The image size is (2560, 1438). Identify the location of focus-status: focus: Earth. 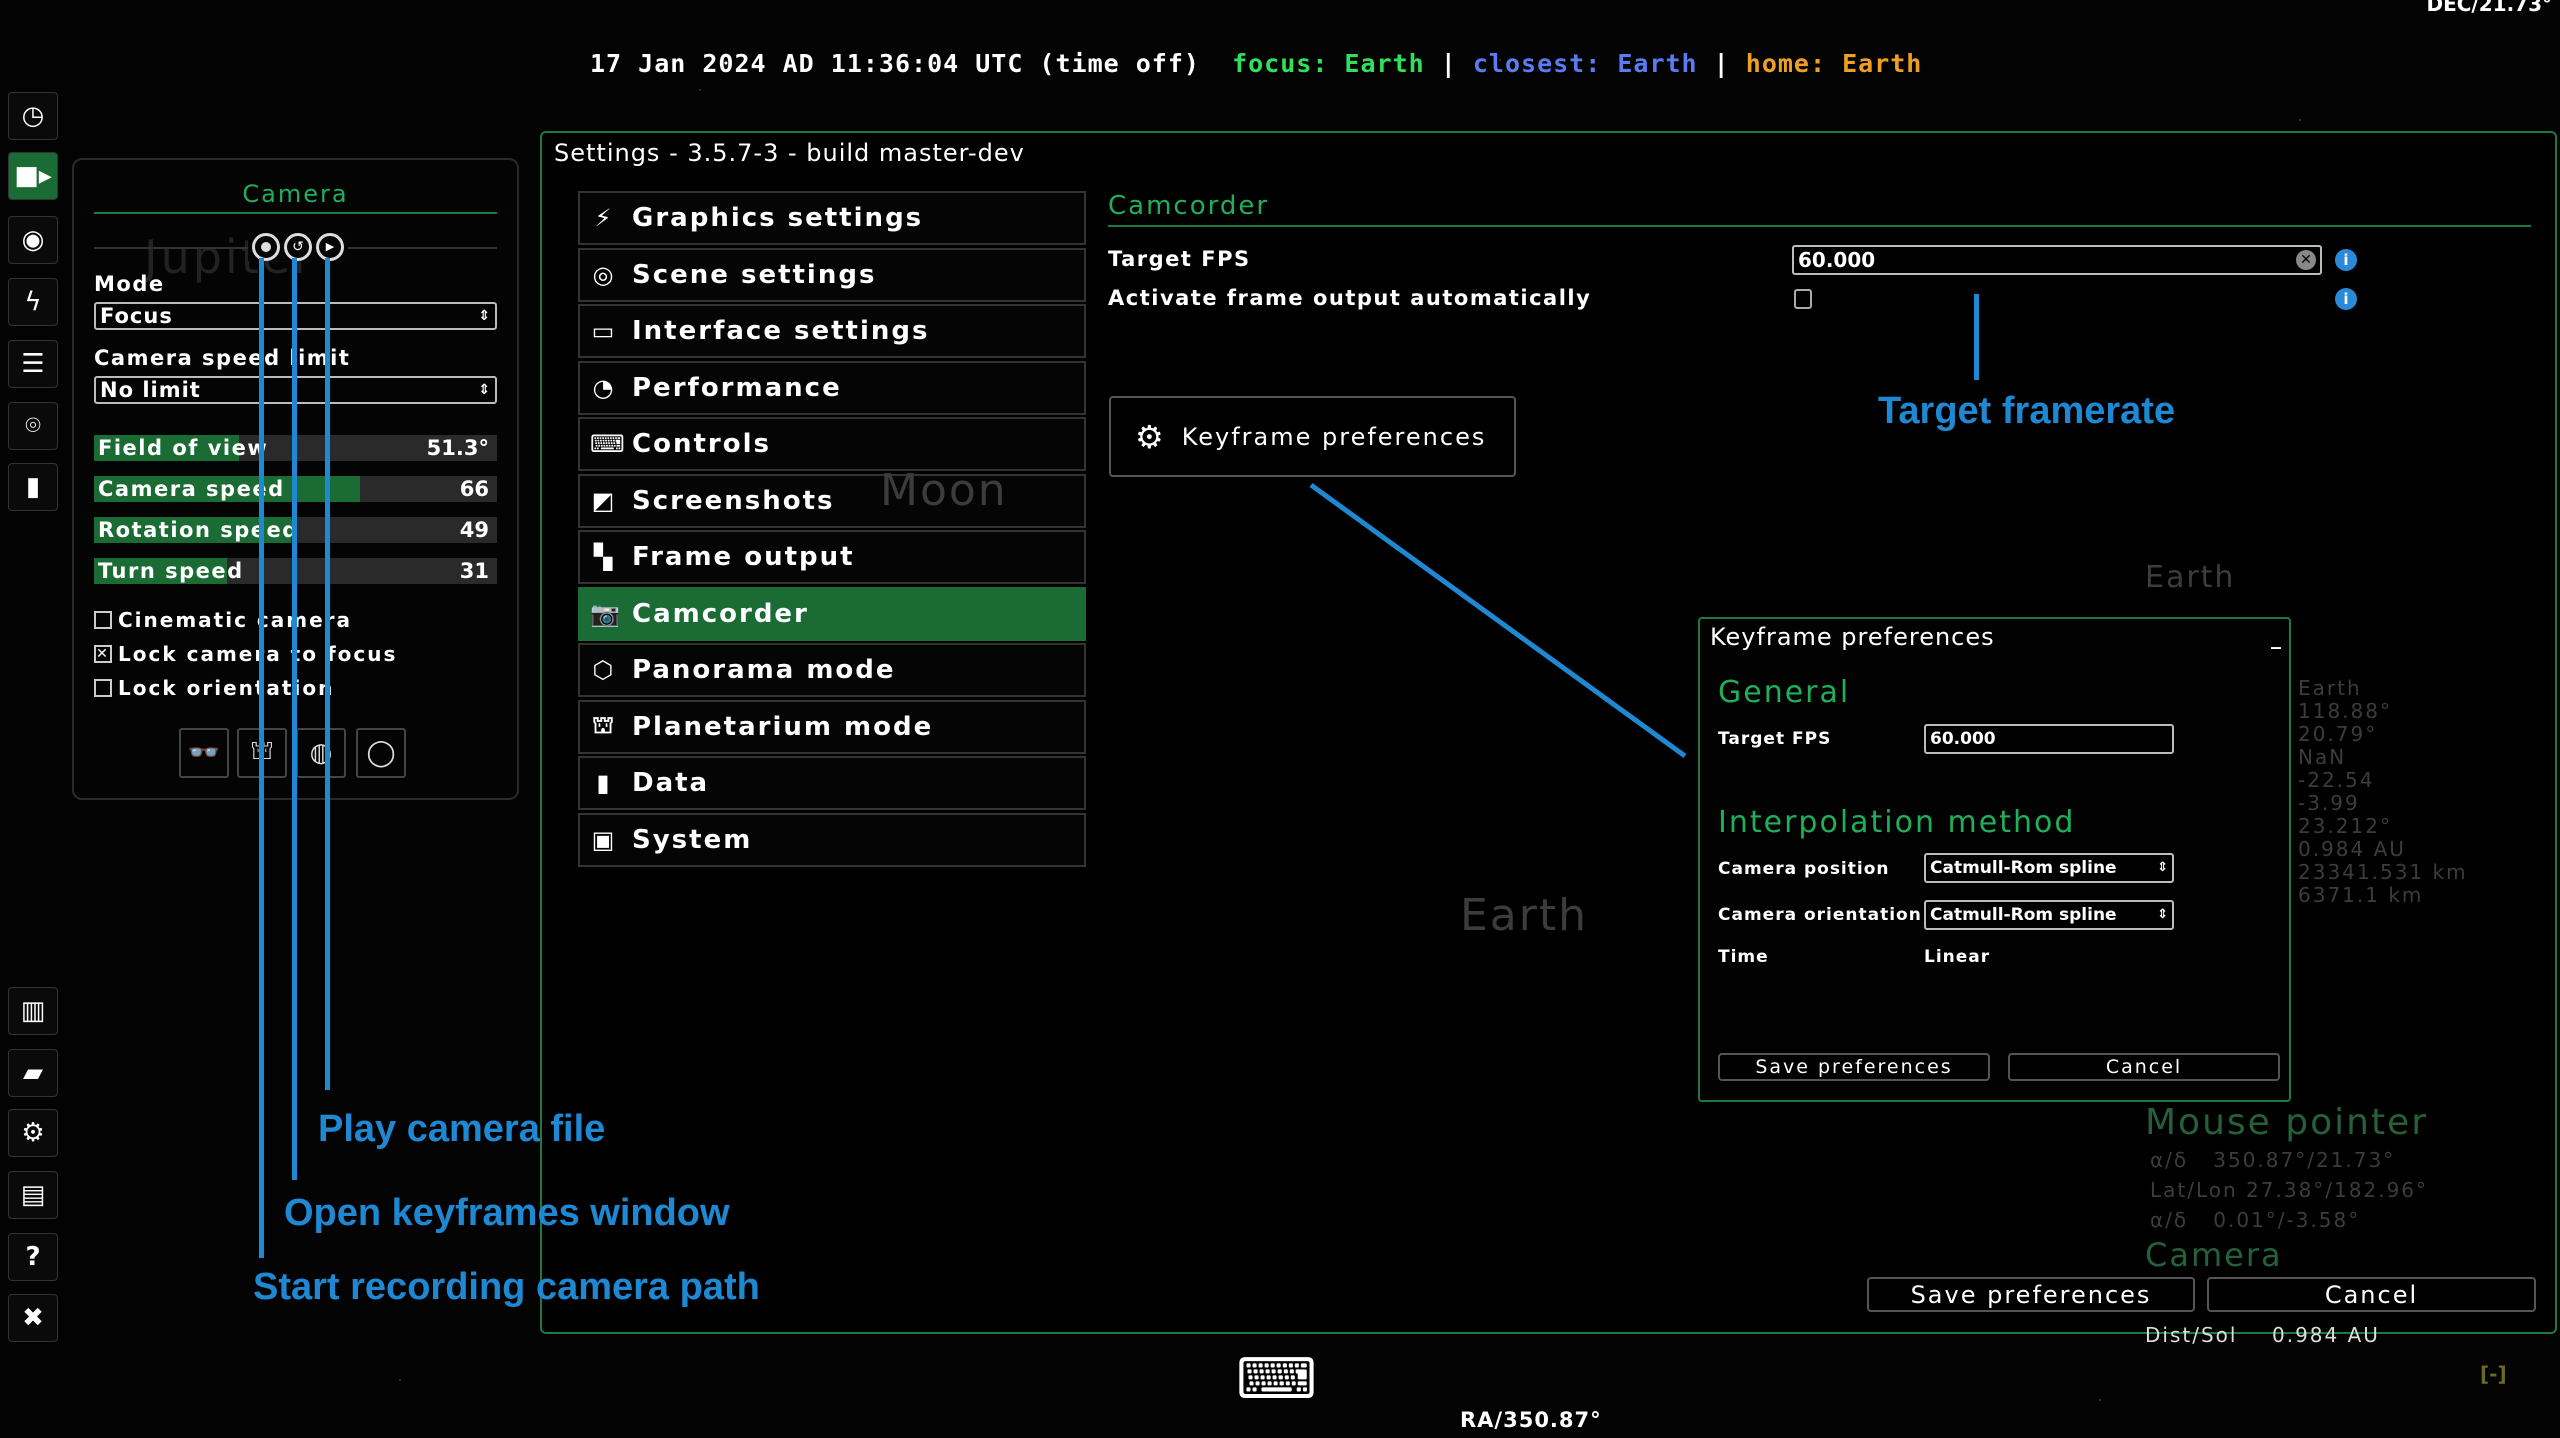
(1328, 63).